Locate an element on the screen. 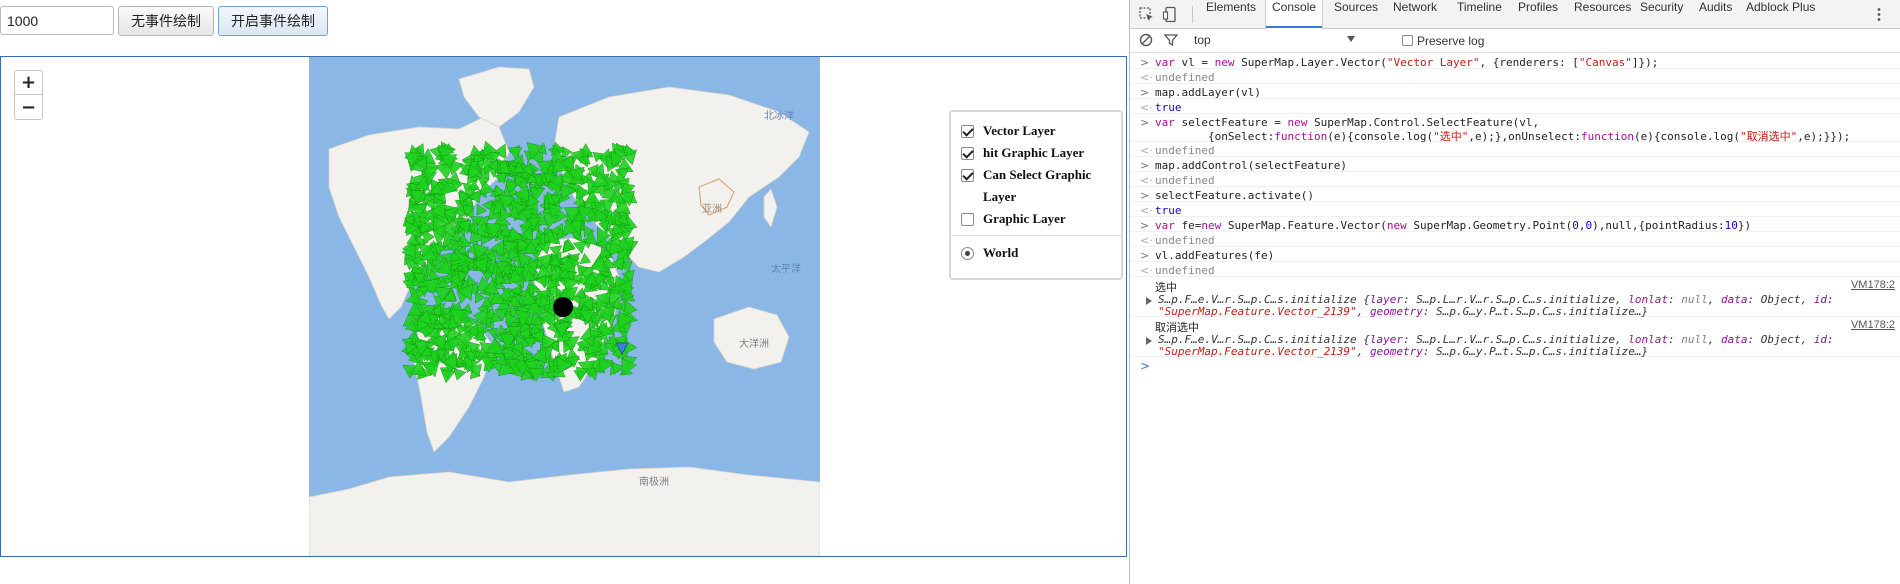 Image resolution: width=1900 pixels, height=584 pixels. layer-toggle-hit-graphic: hit Graphic Layer is located at coordinates (1036, 153).